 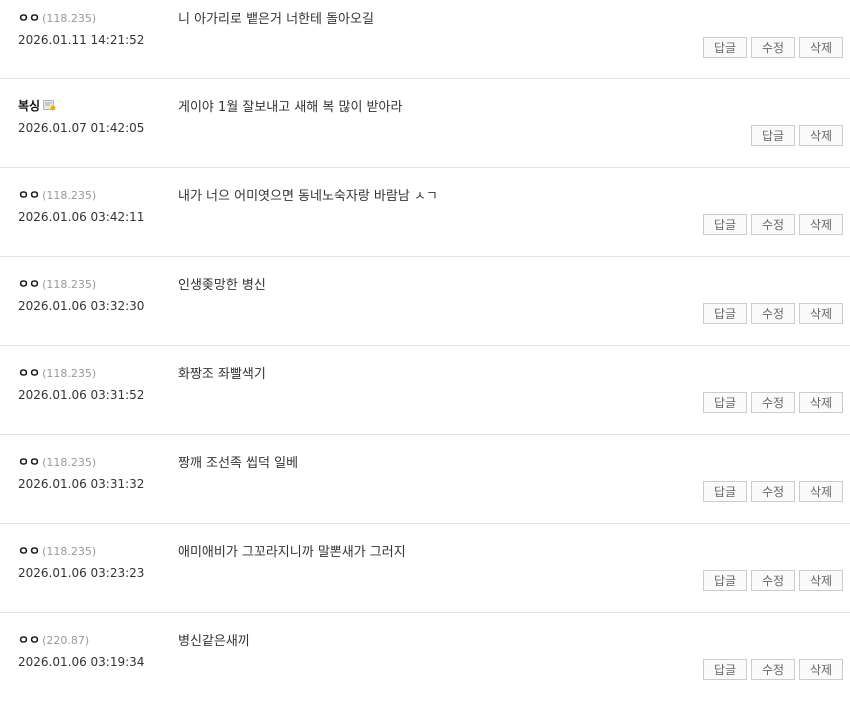 What do you see at coordinates (290, 107) in the screenshot?
I see `comment-text: 게이야 1월 잘보내고 새해 복 많이 받아라` at bounding box center [290, 107].